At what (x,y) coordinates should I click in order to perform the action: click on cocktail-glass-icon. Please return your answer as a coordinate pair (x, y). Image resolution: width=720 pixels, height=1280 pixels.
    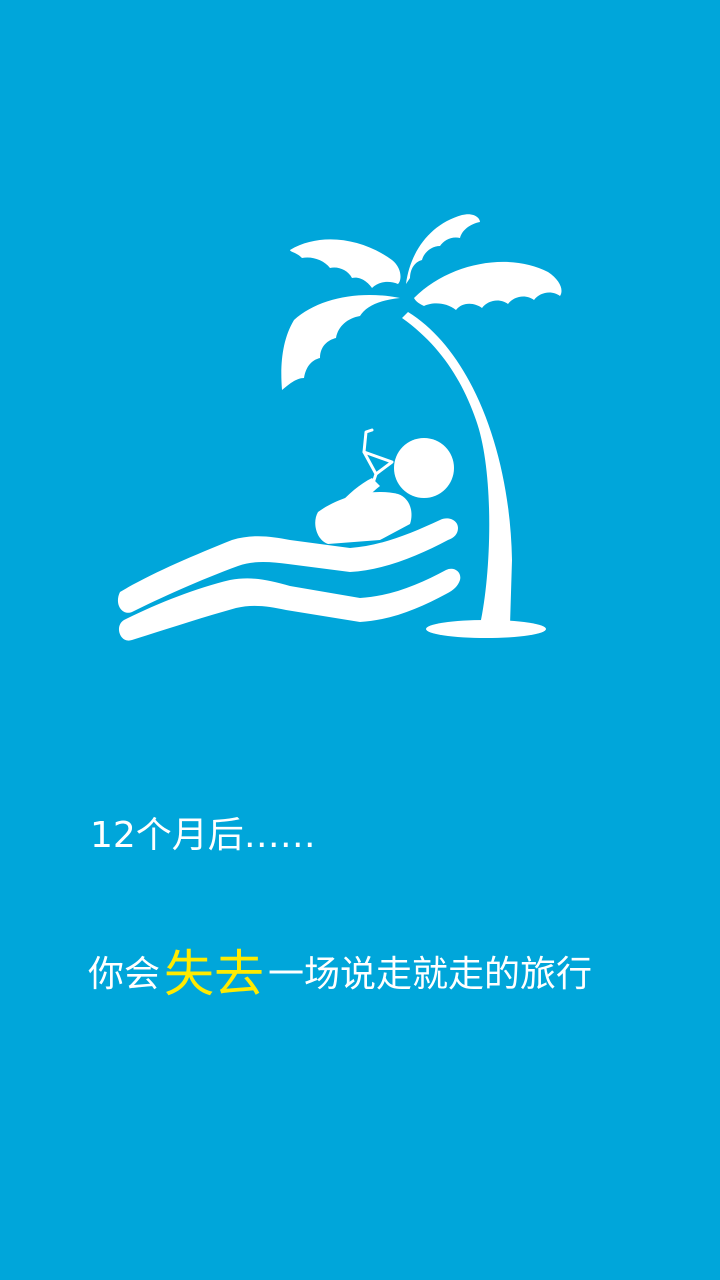
    Looking at the image, I should click on (378, 458).